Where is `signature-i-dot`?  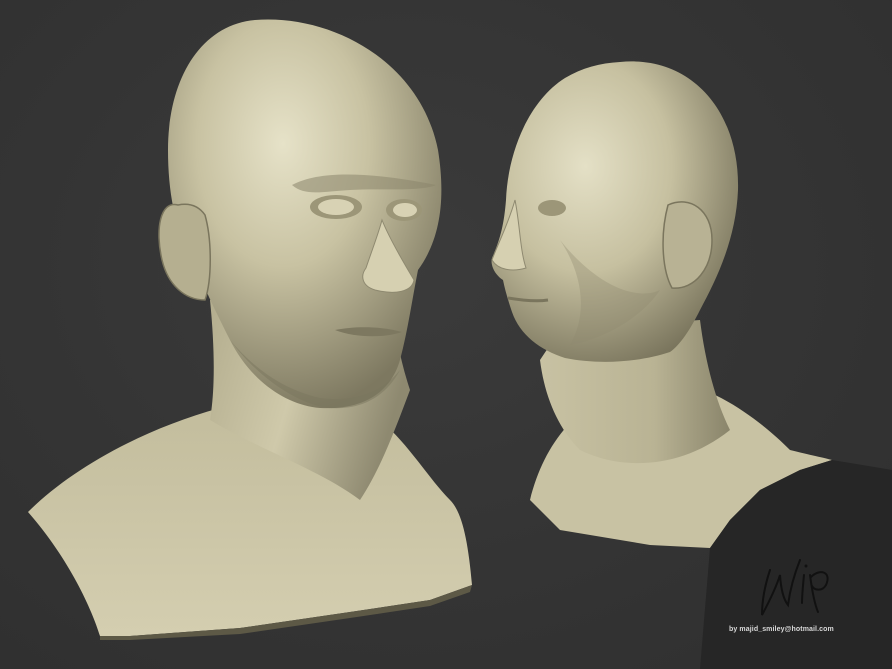 signature-i-dot is located at coordinates (806, 566).